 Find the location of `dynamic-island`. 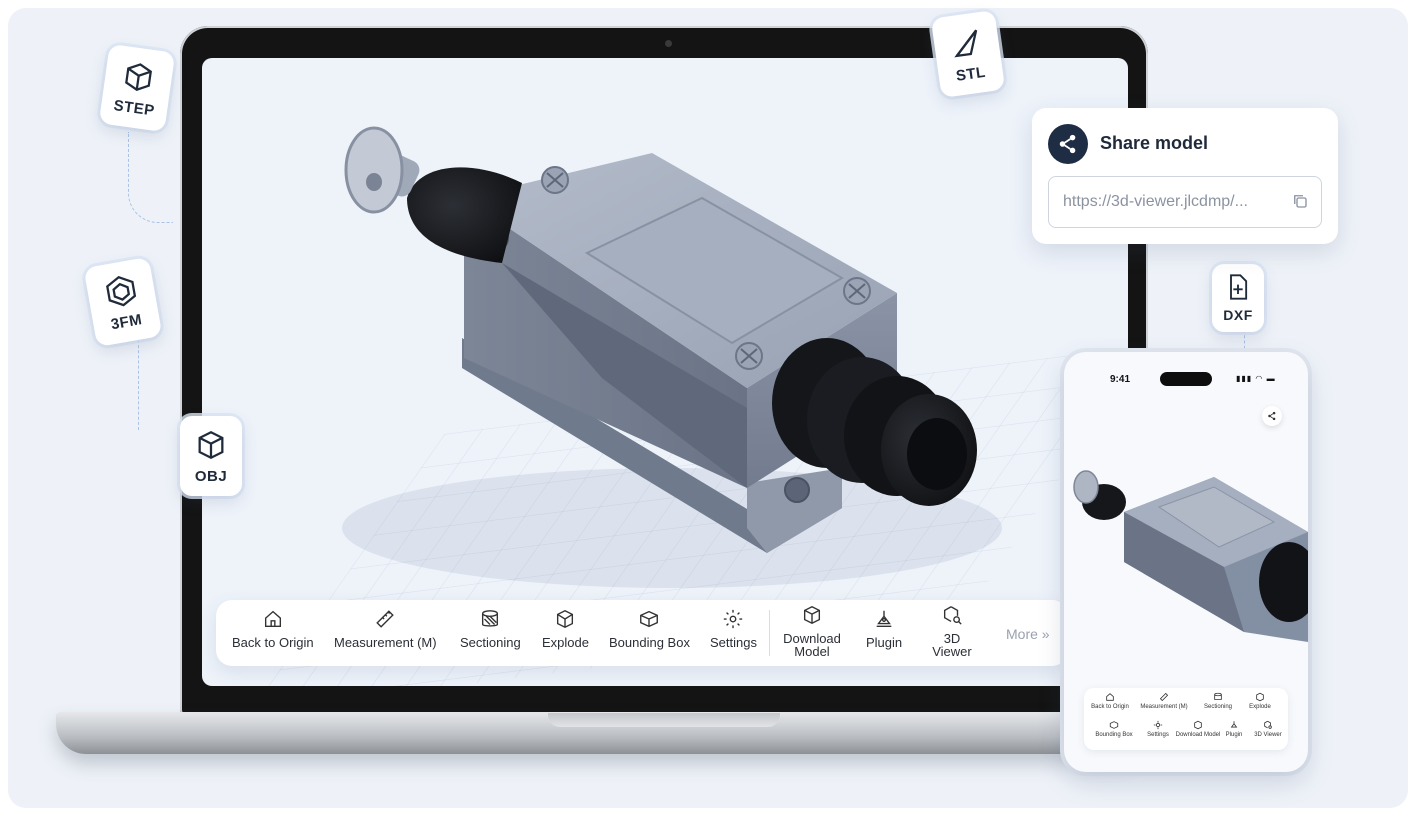

dynamic-island is located at coordinates (1186, 379).